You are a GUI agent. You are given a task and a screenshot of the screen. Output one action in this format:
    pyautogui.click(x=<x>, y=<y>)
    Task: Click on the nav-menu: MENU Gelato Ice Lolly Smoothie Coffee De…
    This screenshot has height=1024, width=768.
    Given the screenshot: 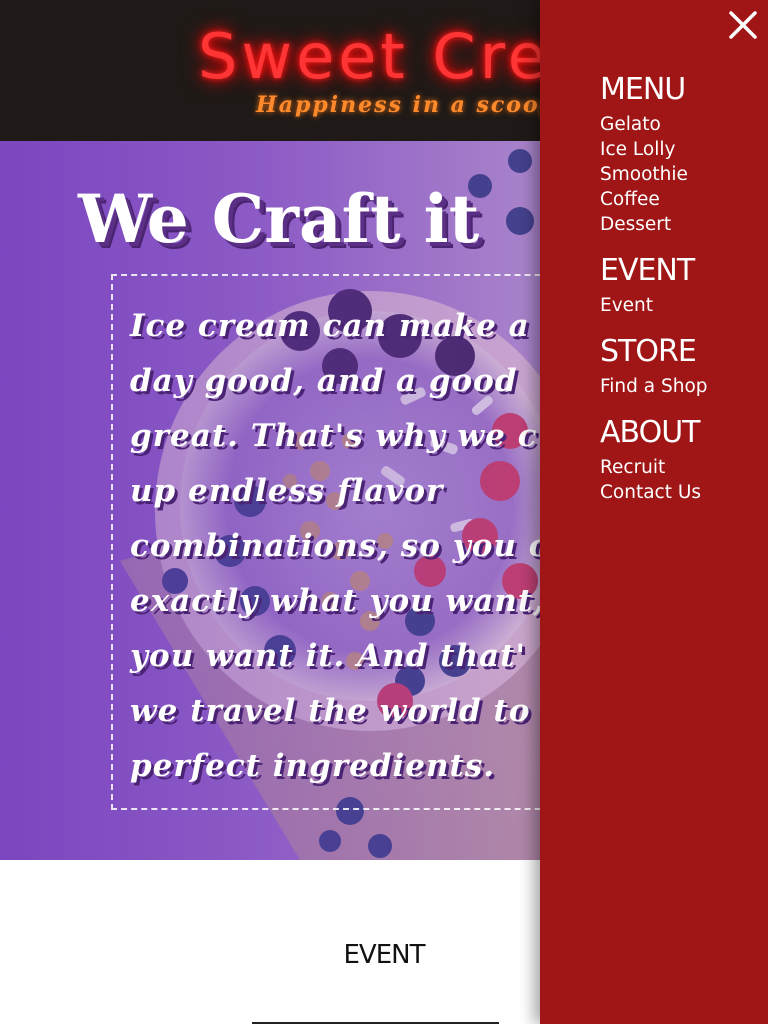 What is the action you would take?
    pyautogui.click(x=680, y=287)
    